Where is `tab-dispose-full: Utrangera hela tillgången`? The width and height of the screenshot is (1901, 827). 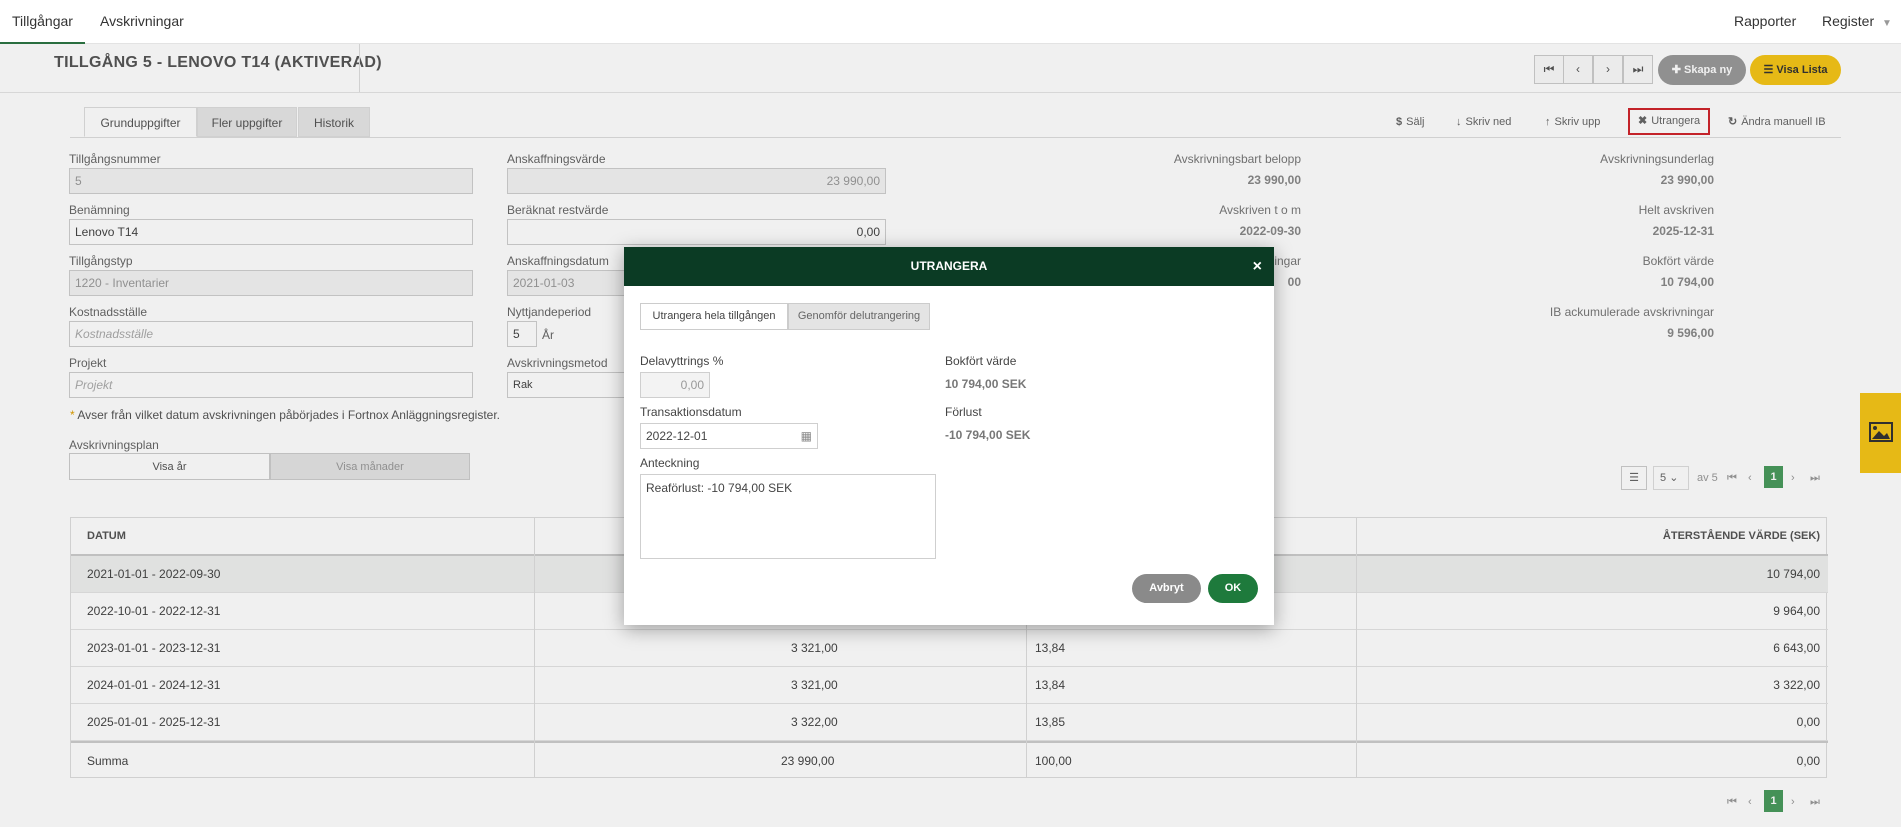 tab-dispose-full: Utrangera hela tillgången is located at coordinates (714, 316).